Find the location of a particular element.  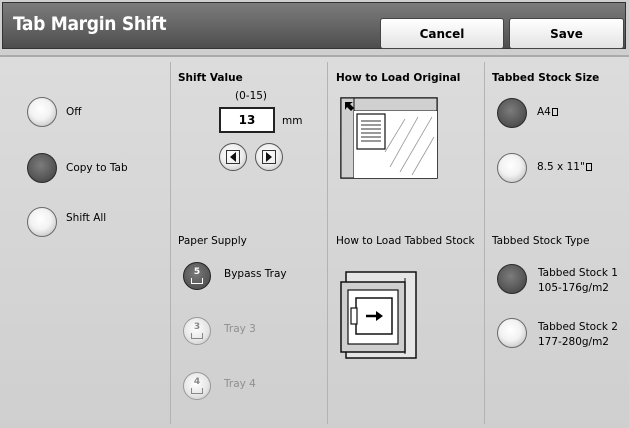

increment-button is located at coordinates (269, 157).